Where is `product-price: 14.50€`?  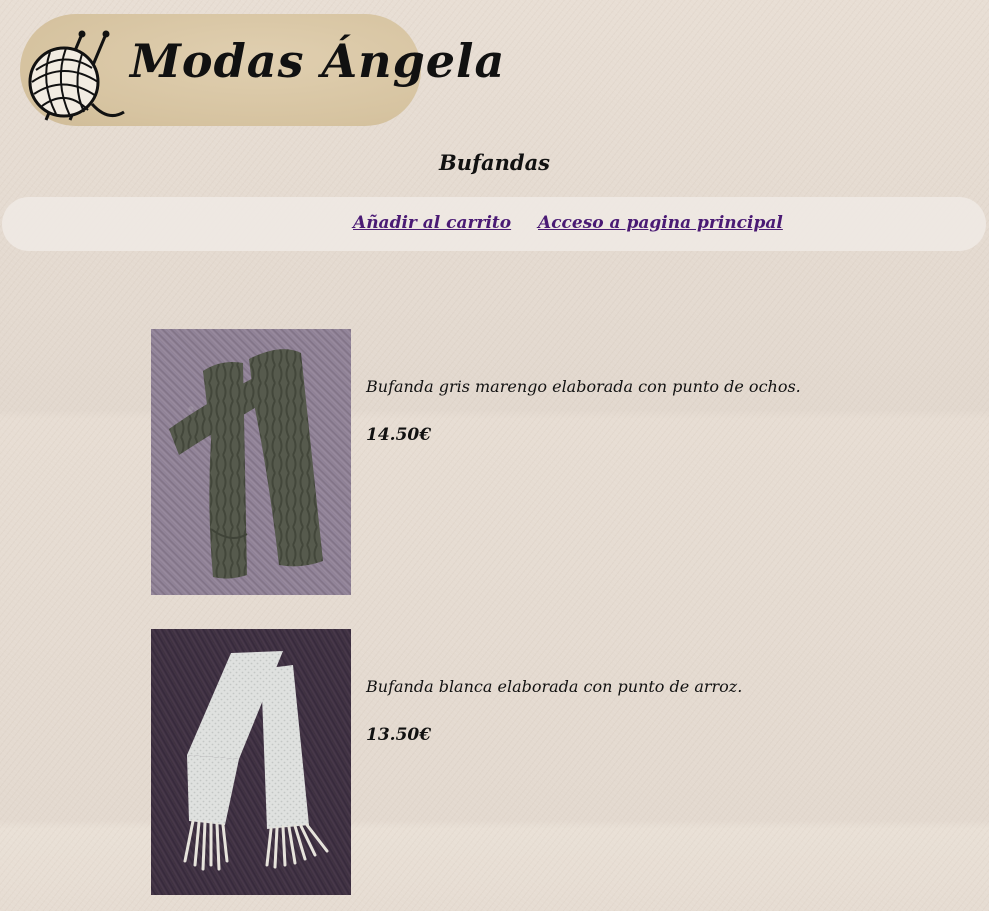 product-price: 14.50€ is located at coordinates (399, 435).